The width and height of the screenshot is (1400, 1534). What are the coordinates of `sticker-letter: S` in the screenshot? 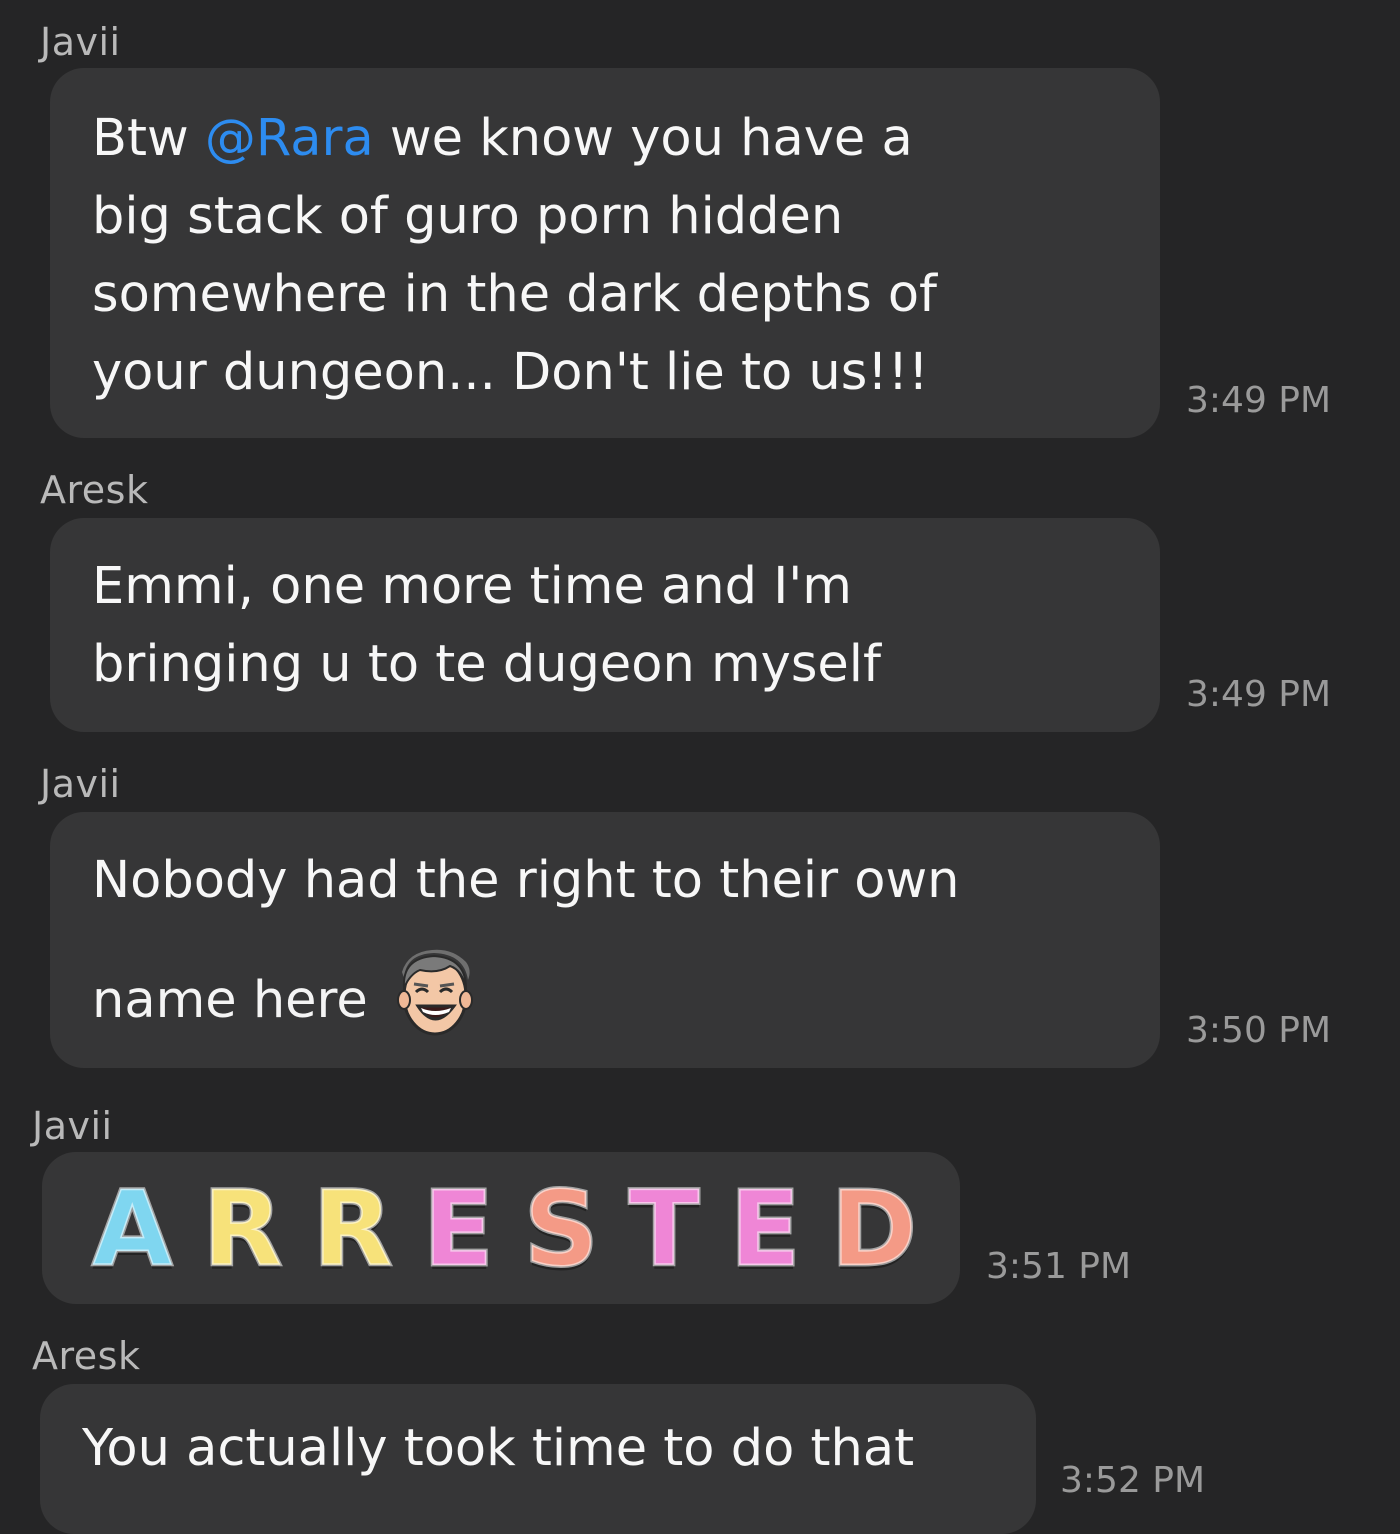 It's located at (561, 1229).